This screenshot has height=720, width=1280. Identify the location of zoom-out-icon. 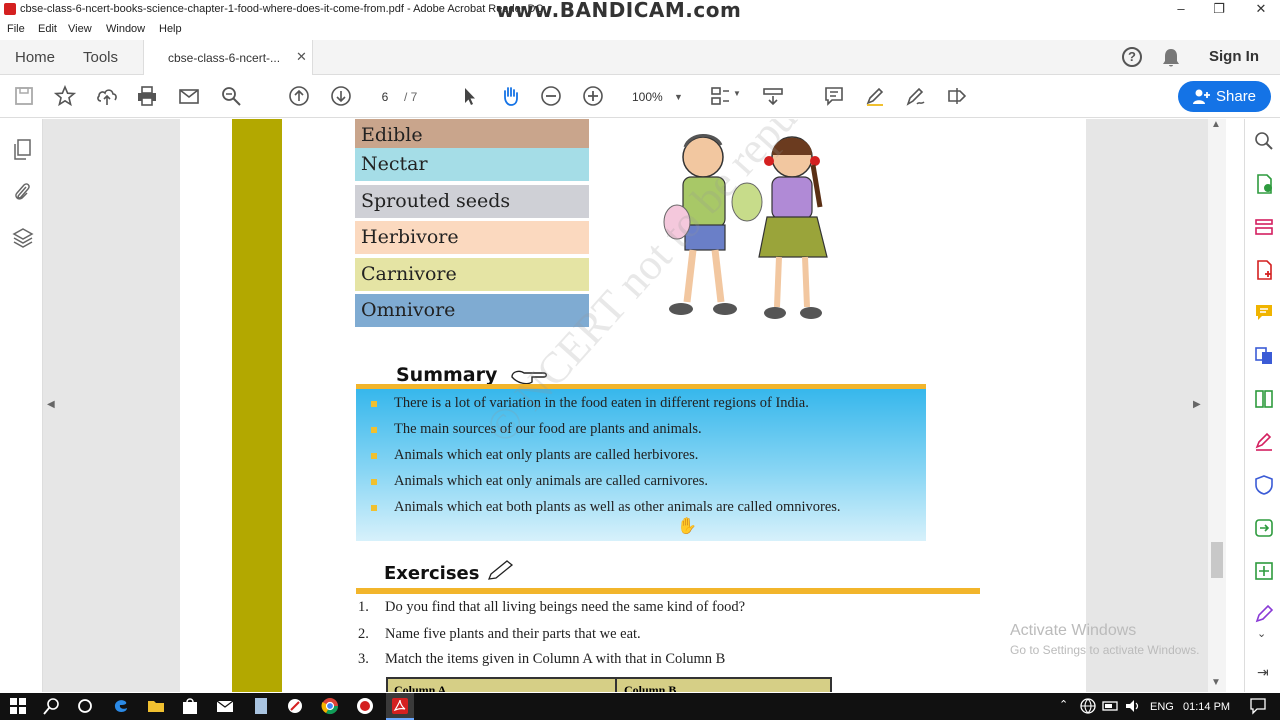
(551, 97).